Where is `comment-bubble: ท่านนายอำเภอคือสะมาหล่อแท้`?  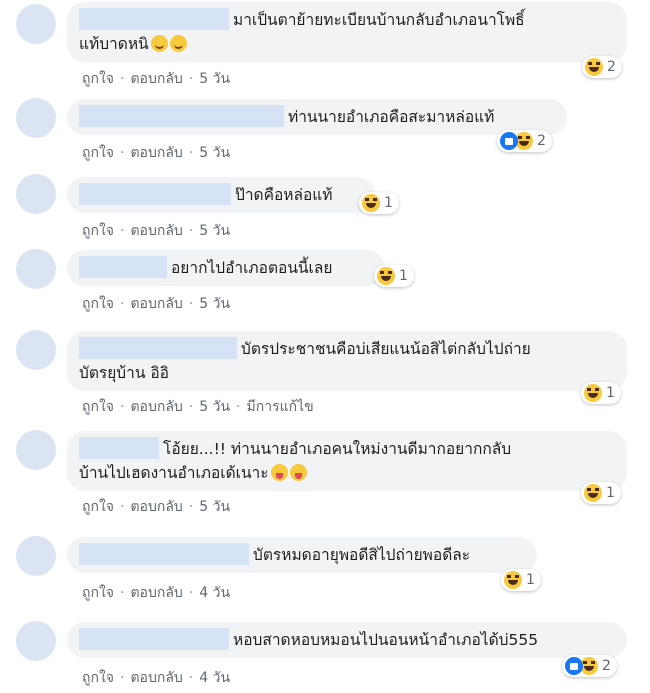
comment-bubble: ท่านนายอำเภอคือสะมาหล่อแท้ is located at coordinates (317, 117).